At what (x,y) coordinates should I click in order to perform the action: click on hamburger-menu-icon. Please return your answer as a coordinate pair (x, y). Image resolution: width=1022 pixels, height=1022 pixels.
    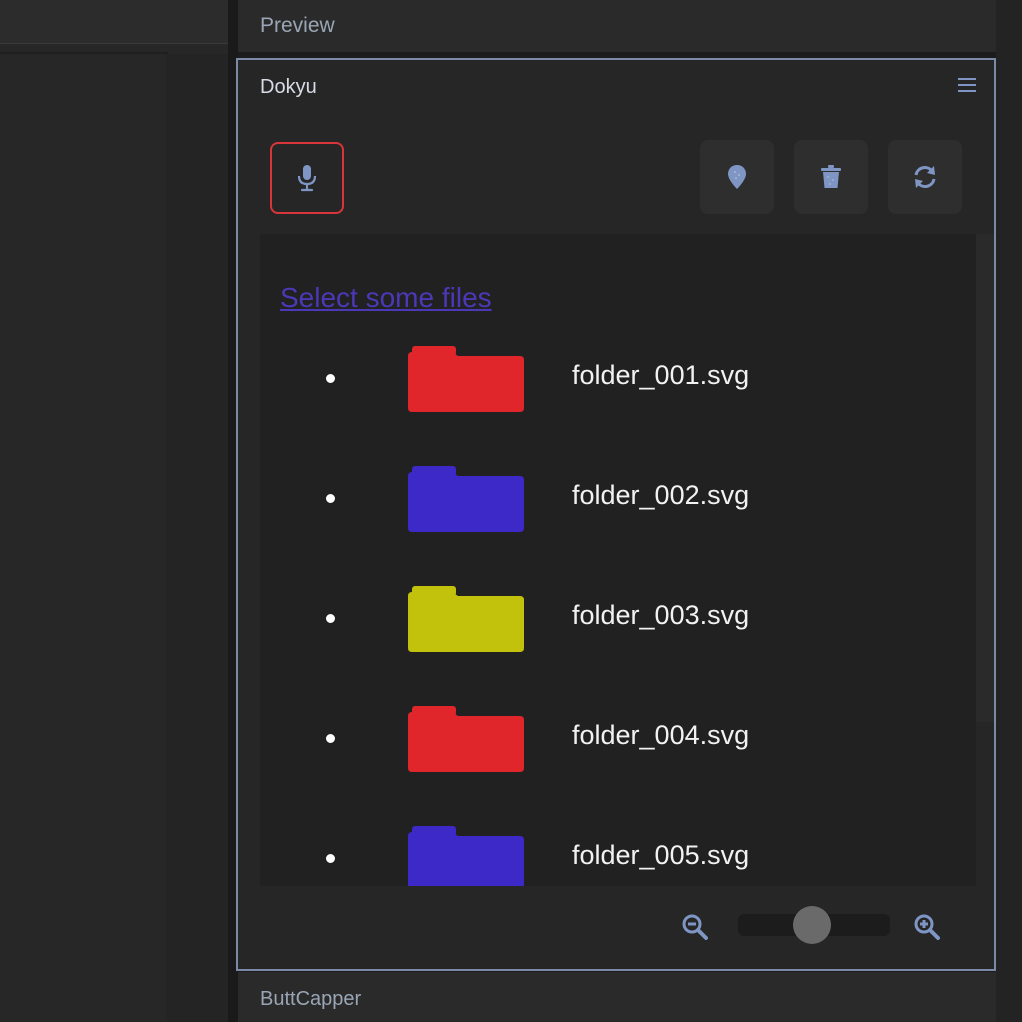
    Looking at the image, I should click on (967, 87).